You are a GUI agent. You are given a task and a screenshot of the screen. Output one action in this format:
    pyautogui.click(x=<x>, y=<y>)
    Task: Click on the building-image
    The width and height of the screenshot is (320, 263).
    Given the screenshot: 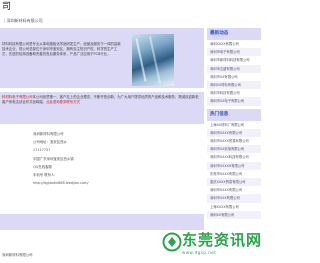 What is the action you would take?
    pyautogui.click(x=153, y=60)
    